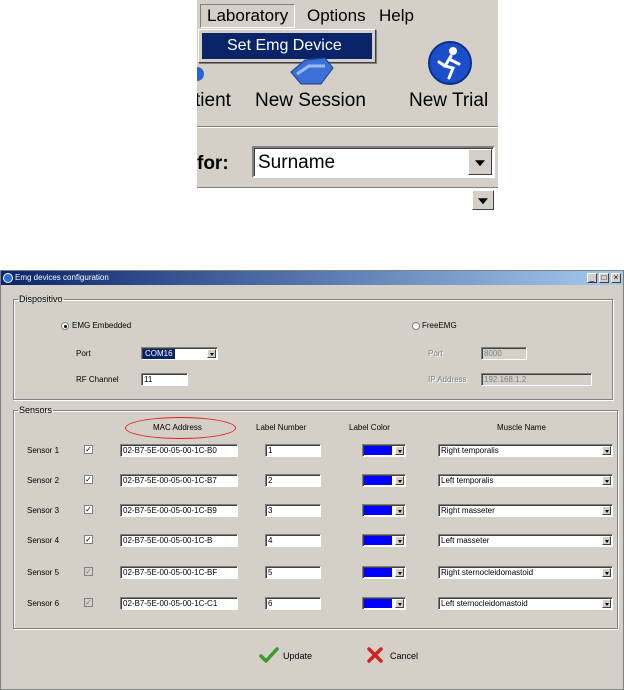  What do you see at coordinates (465, 540) in the screenshot?
I see `muscle-name-value: Left masseter` at bounding box center [465, 540].